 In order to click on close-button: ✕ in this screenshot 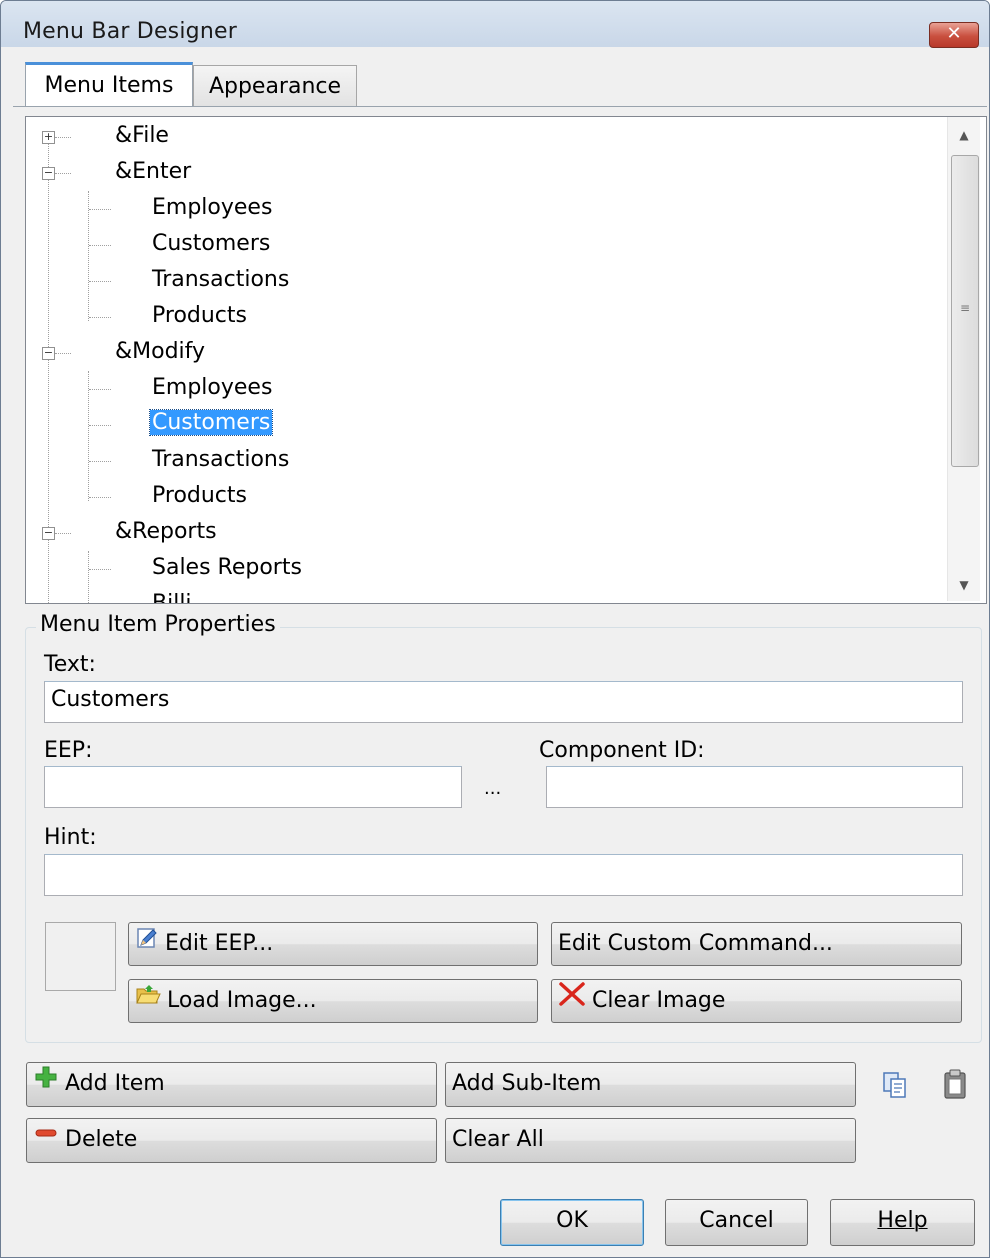, I will do `click(954, 35)`.